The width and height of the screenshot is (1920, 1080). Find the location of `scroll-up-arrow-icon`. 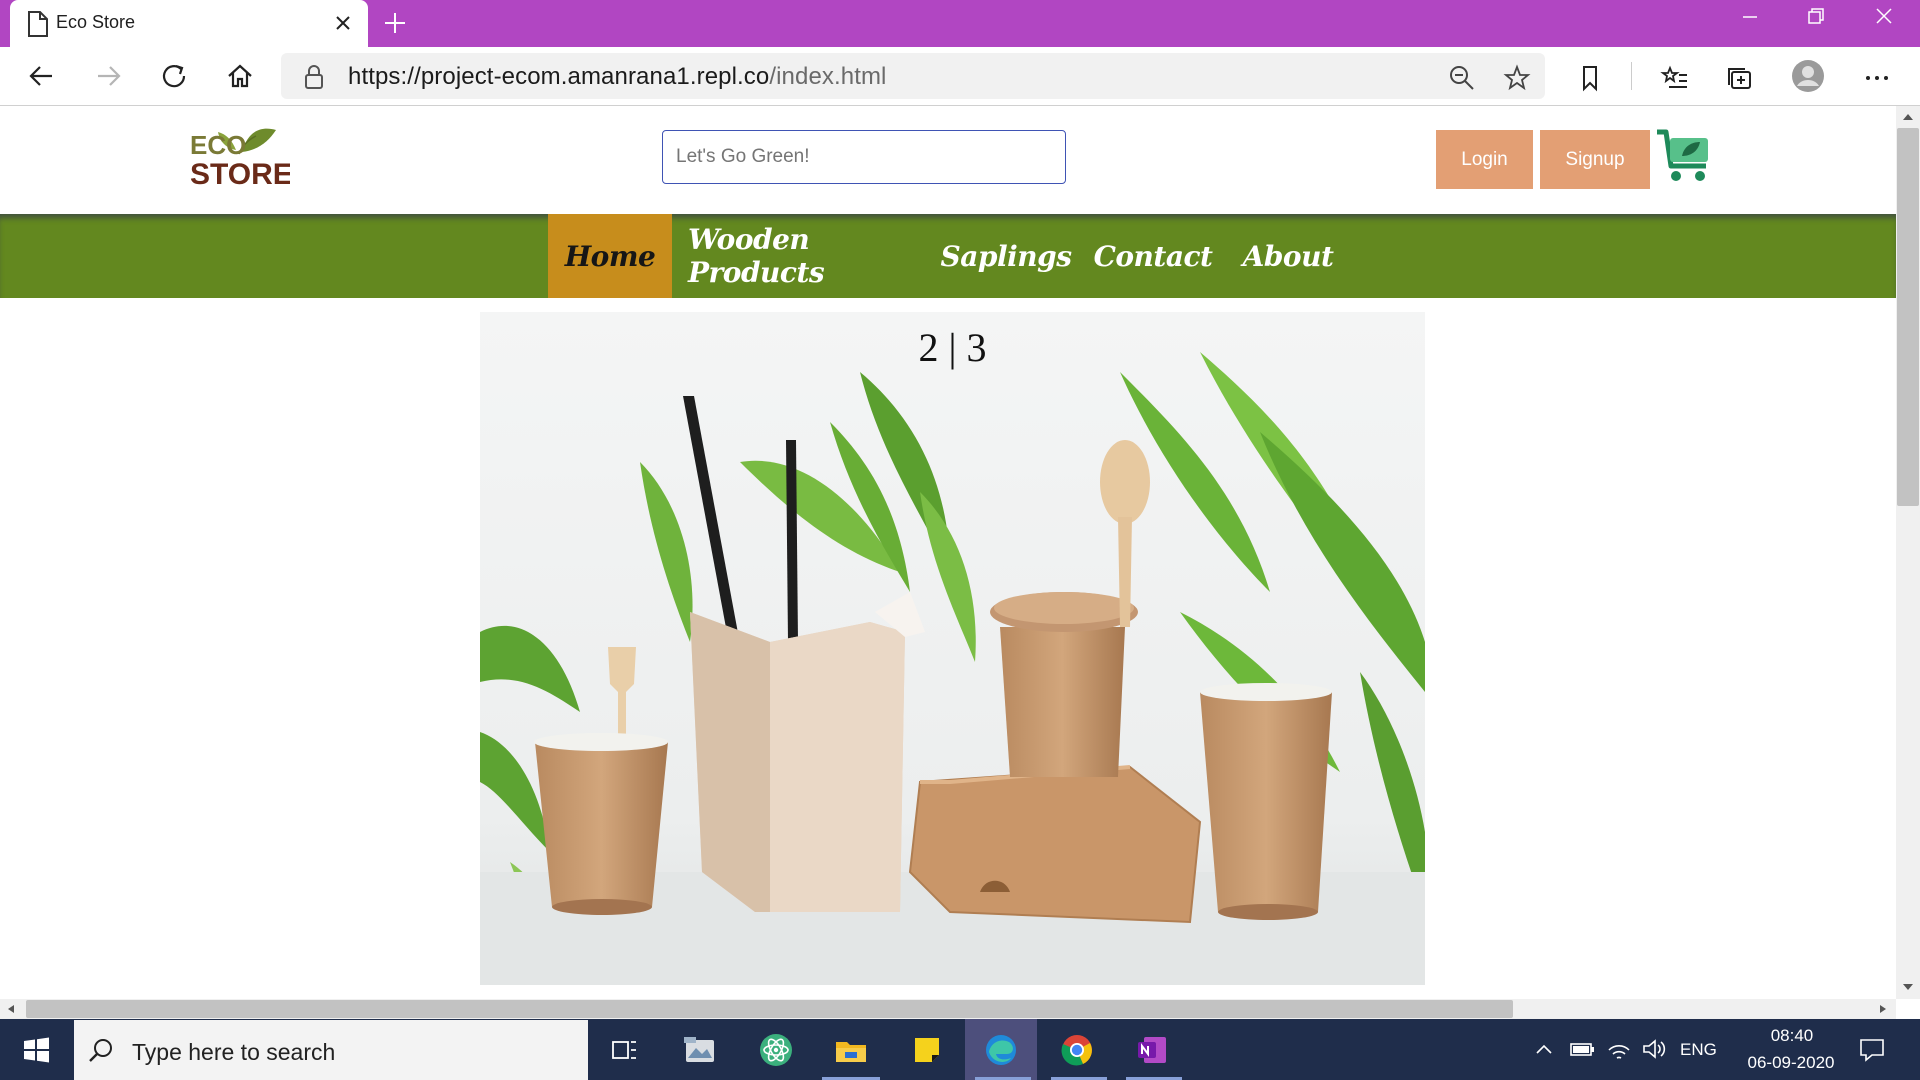

scroll-up-arrow-icon is located at coordinates (1908, 117).